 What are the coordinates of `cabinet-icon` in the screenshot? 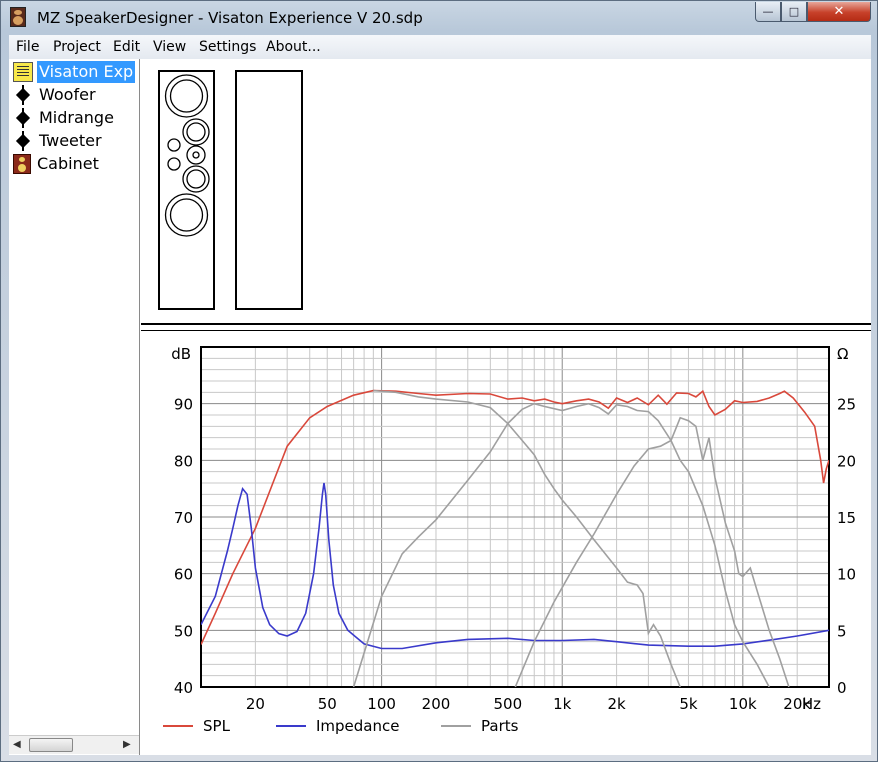 It's located at (22, 164).